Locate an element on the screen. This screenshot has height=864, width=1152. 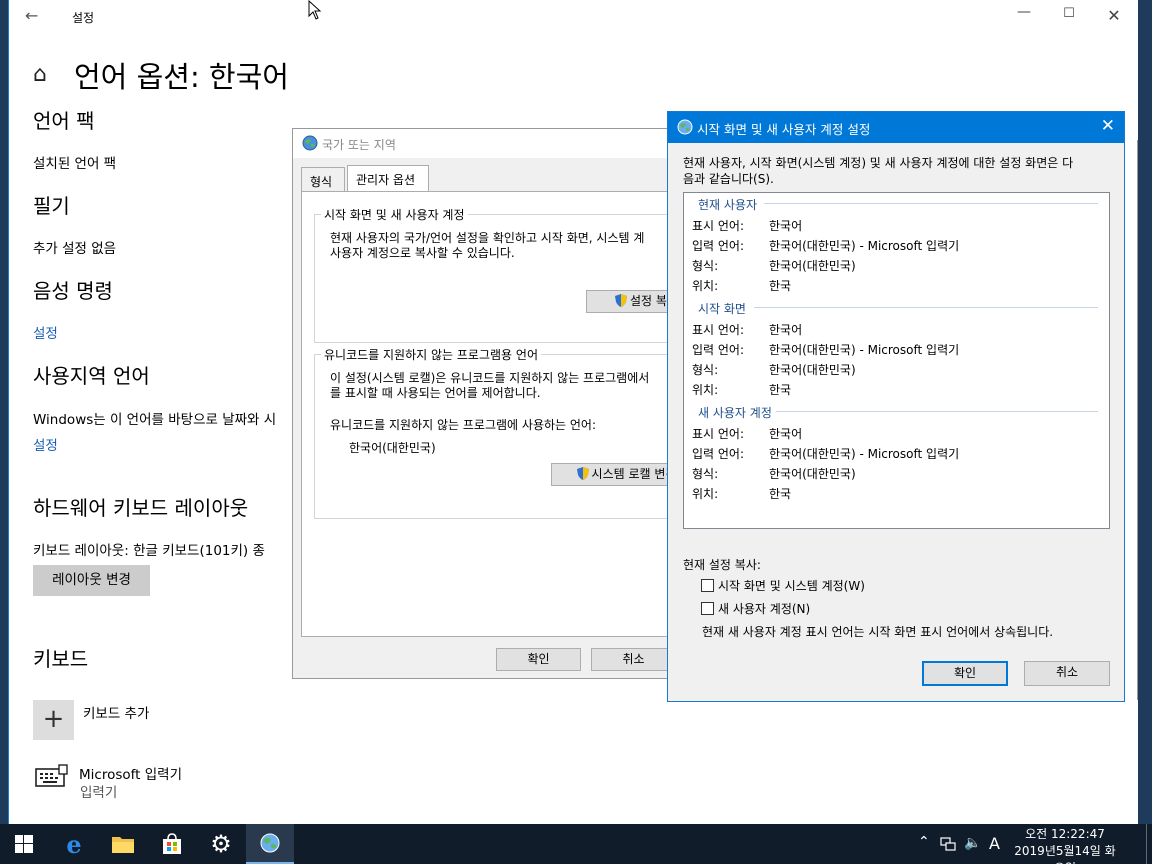
region-titlebar: 국가 또는 지역 is located at coordinates (487, 143).